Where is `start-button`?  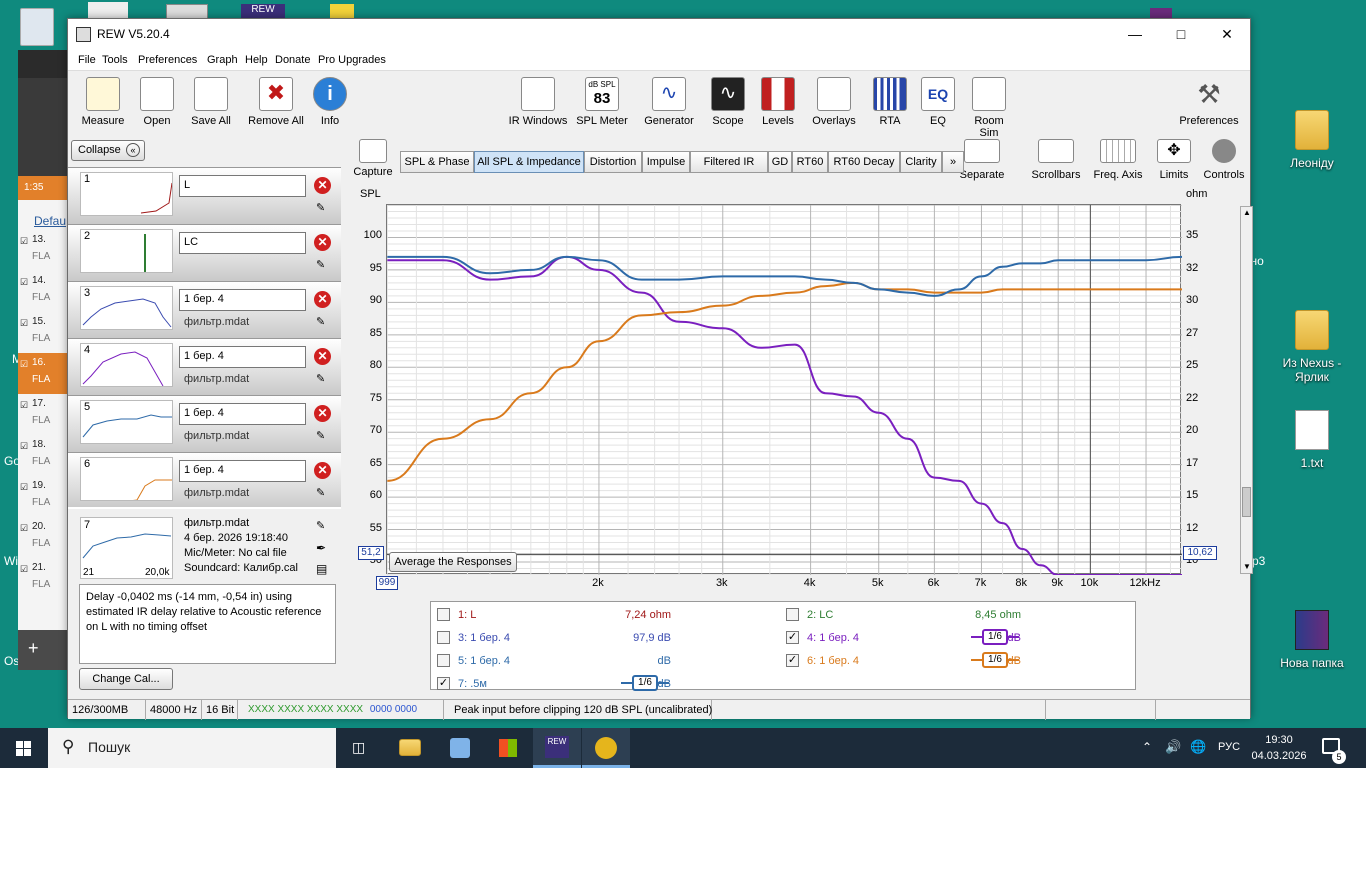
start-button is located at coordinates (24, 748).